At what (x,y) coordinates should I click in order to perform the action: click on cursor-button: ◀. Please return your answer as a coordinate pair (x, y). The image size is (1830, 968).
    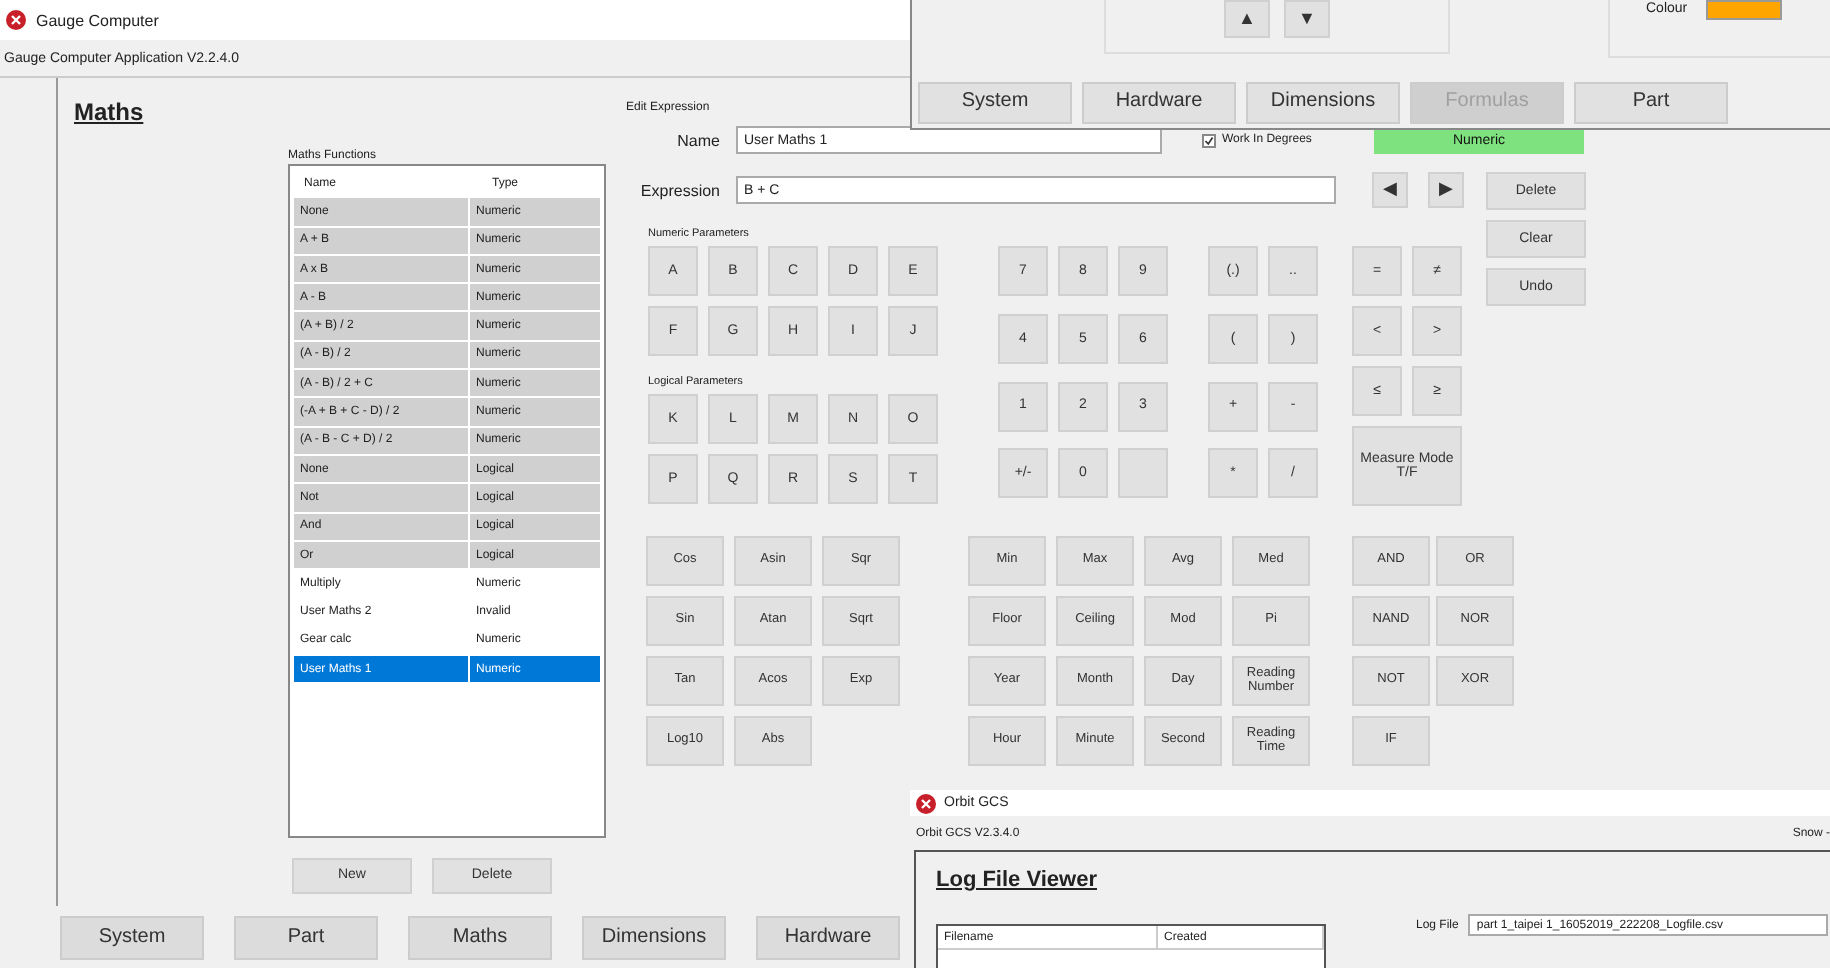
    Looking at the image, I should click on (1390, 190).